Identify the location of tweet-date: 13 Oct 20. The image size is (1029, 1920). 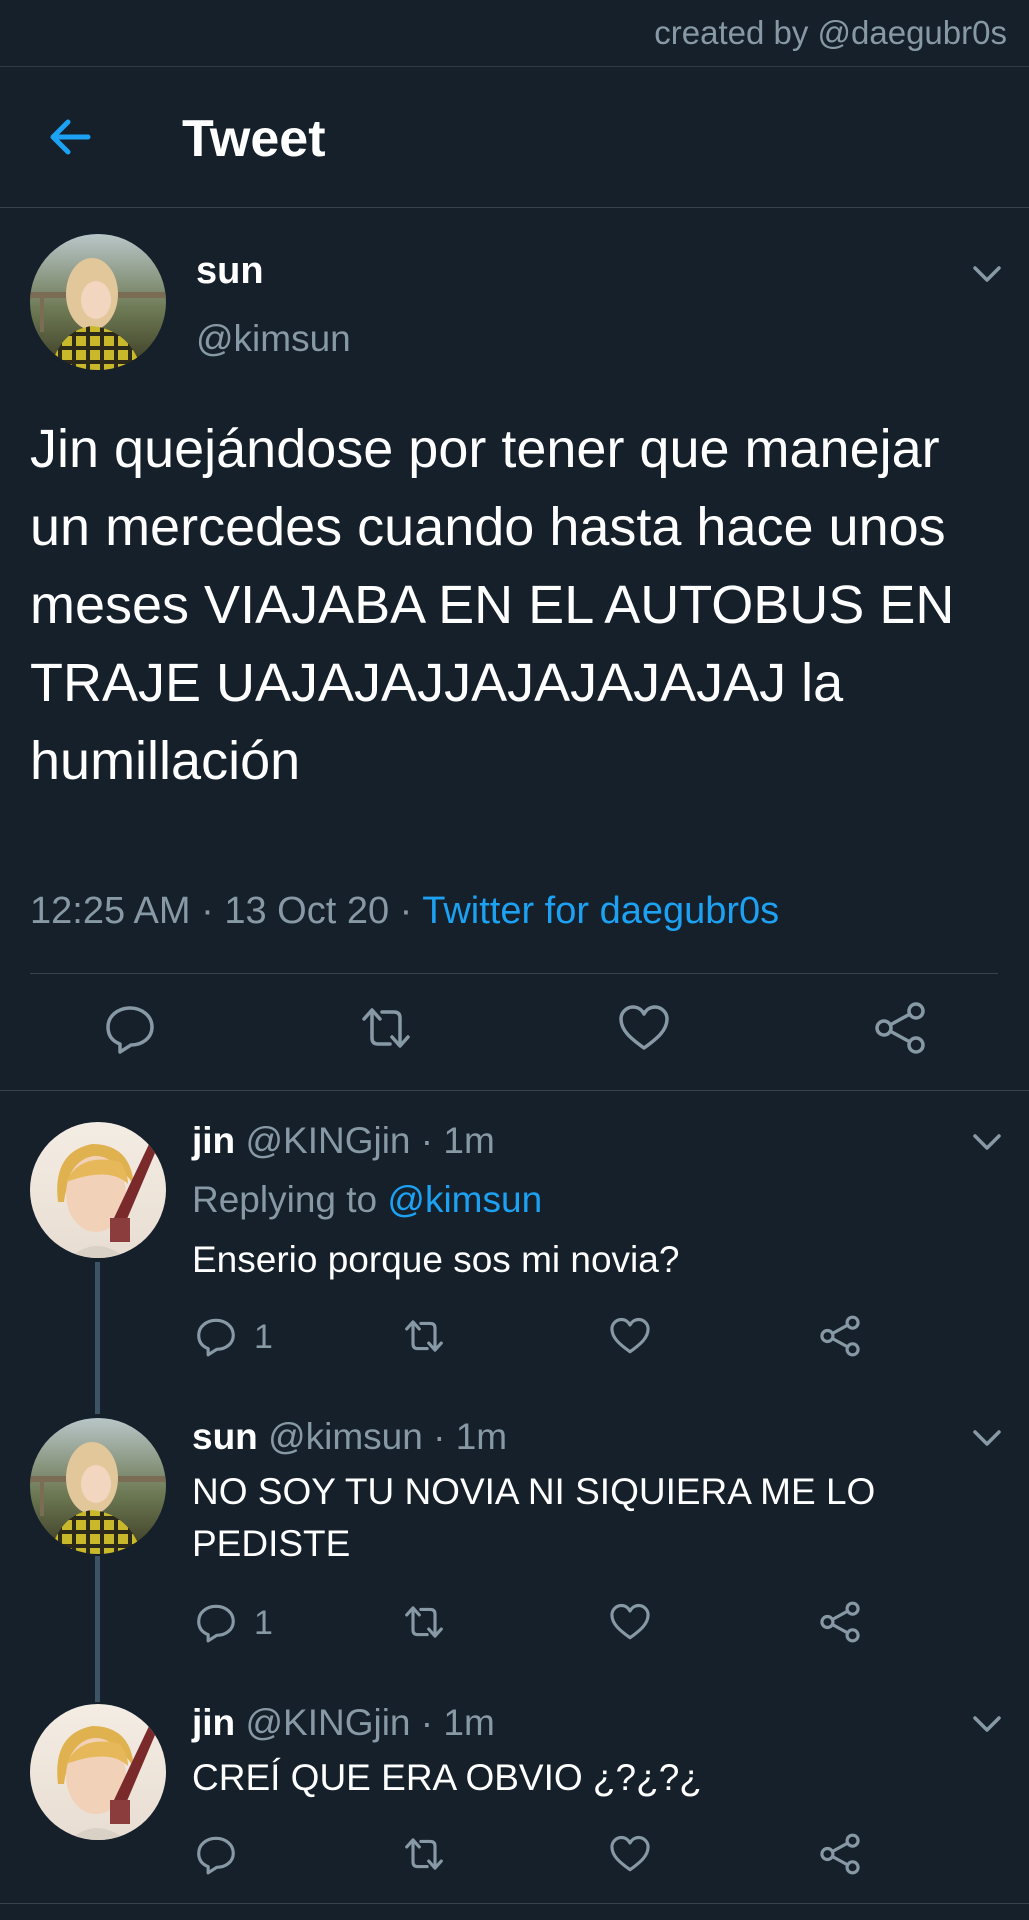
(307, 911).